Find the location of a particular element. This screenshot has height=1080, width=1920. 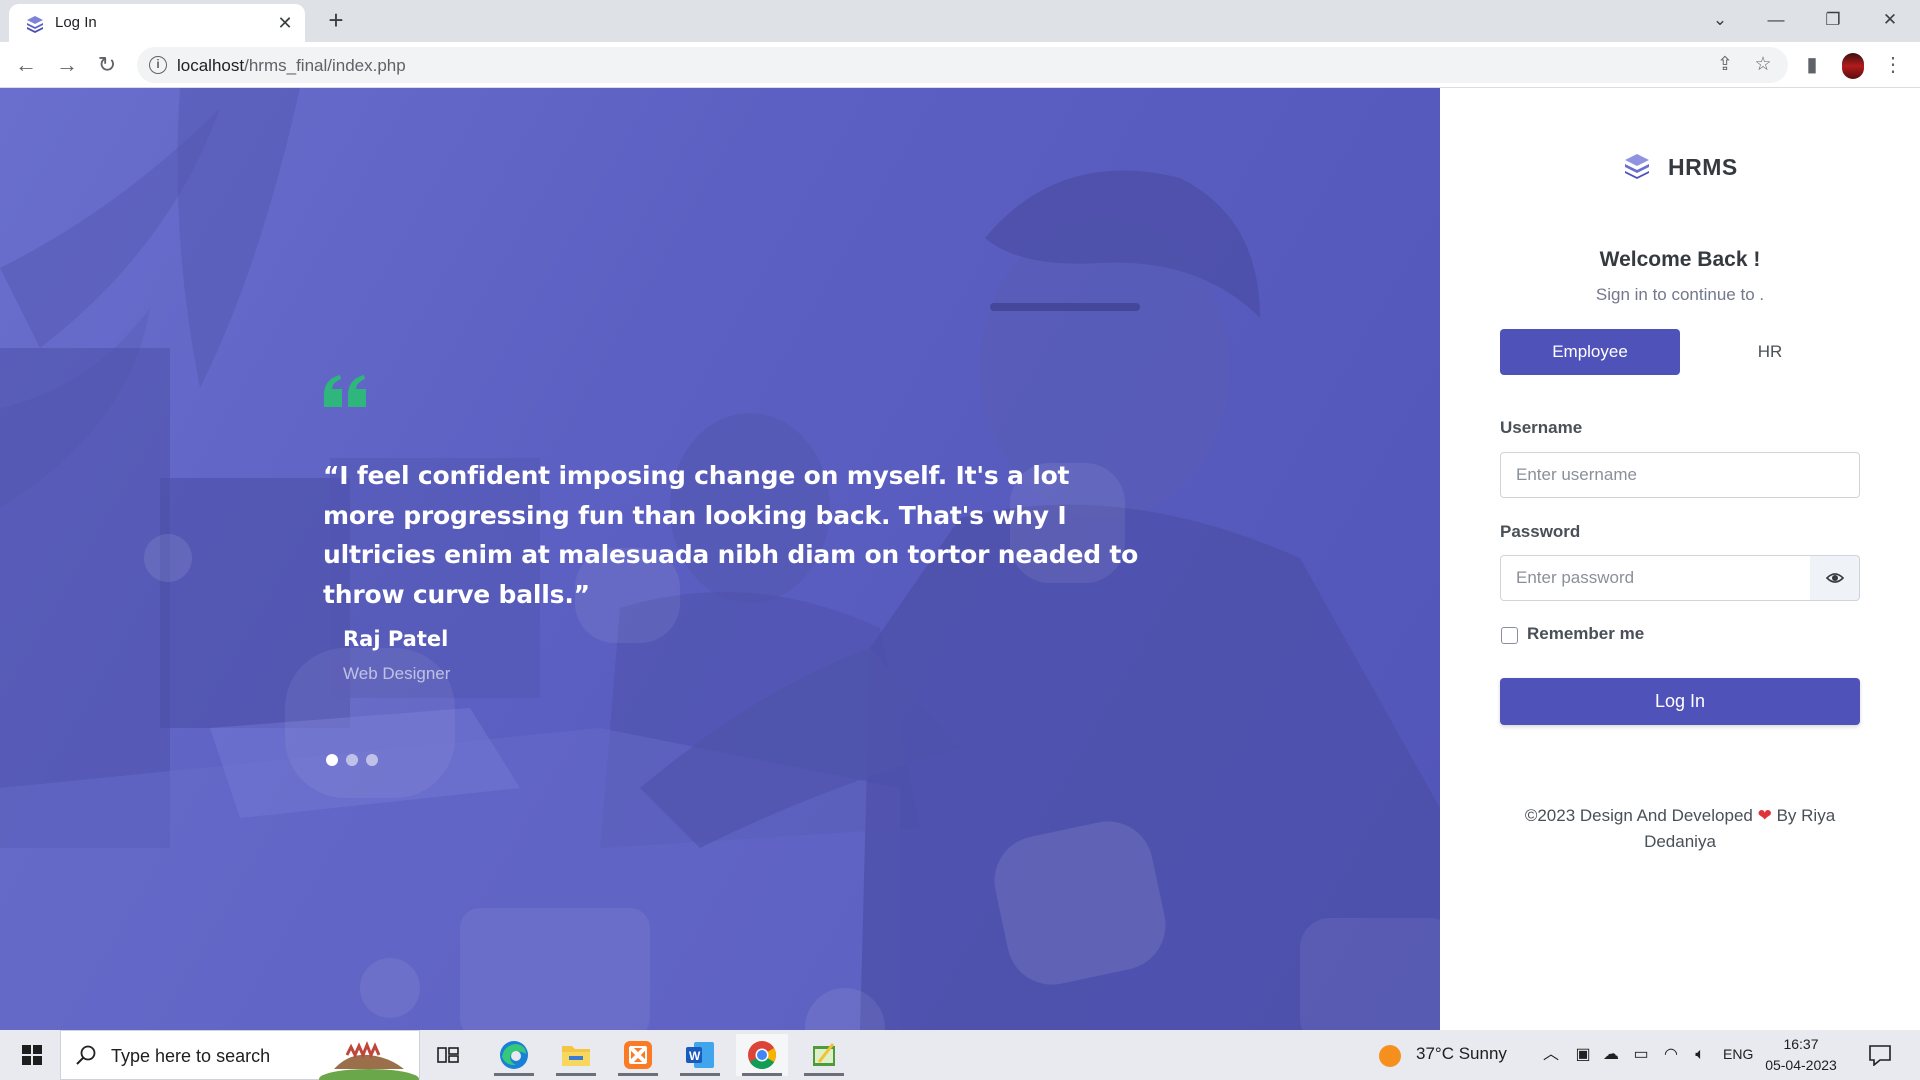

remember-me-checkbox is located at coordinates (1509, 635).